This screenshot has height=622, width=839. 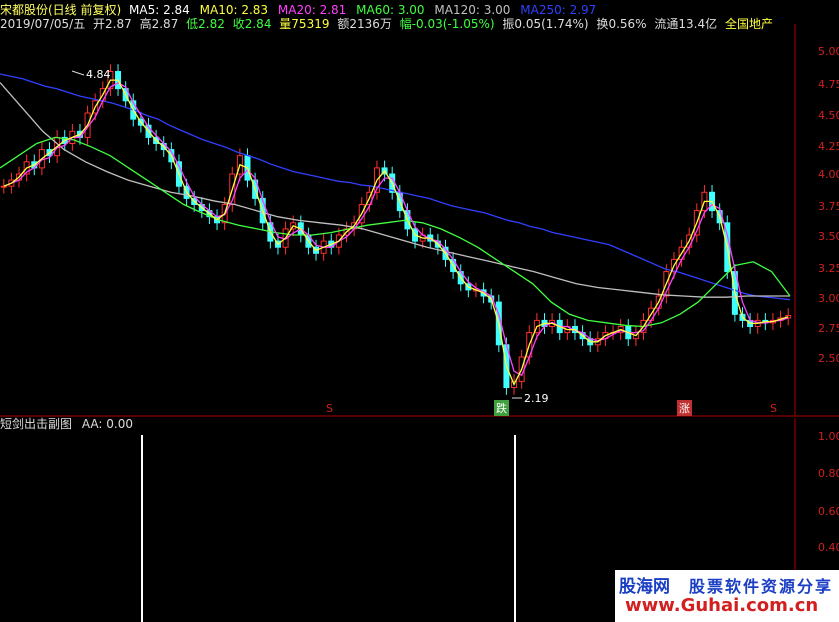 I want to click on quote-turnover: 换0.56%, so click(x=621, y=24).